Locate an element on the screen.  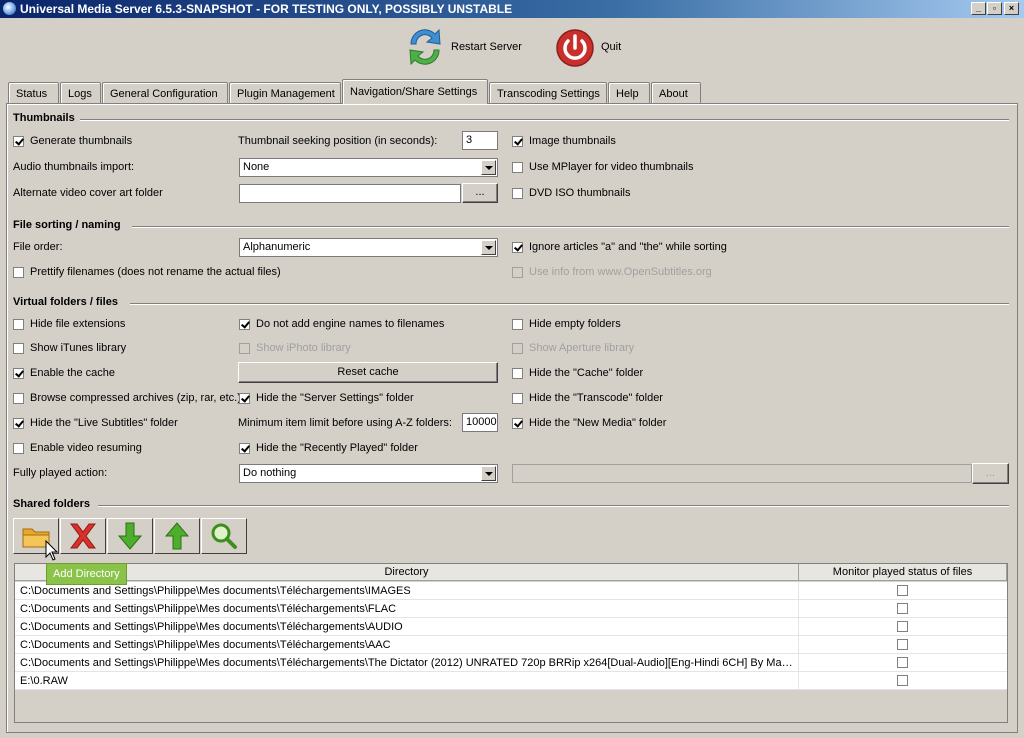
hide-recently-played-checkbox: Hide the "Recently Played" folder is located at coordinates (328, 448).